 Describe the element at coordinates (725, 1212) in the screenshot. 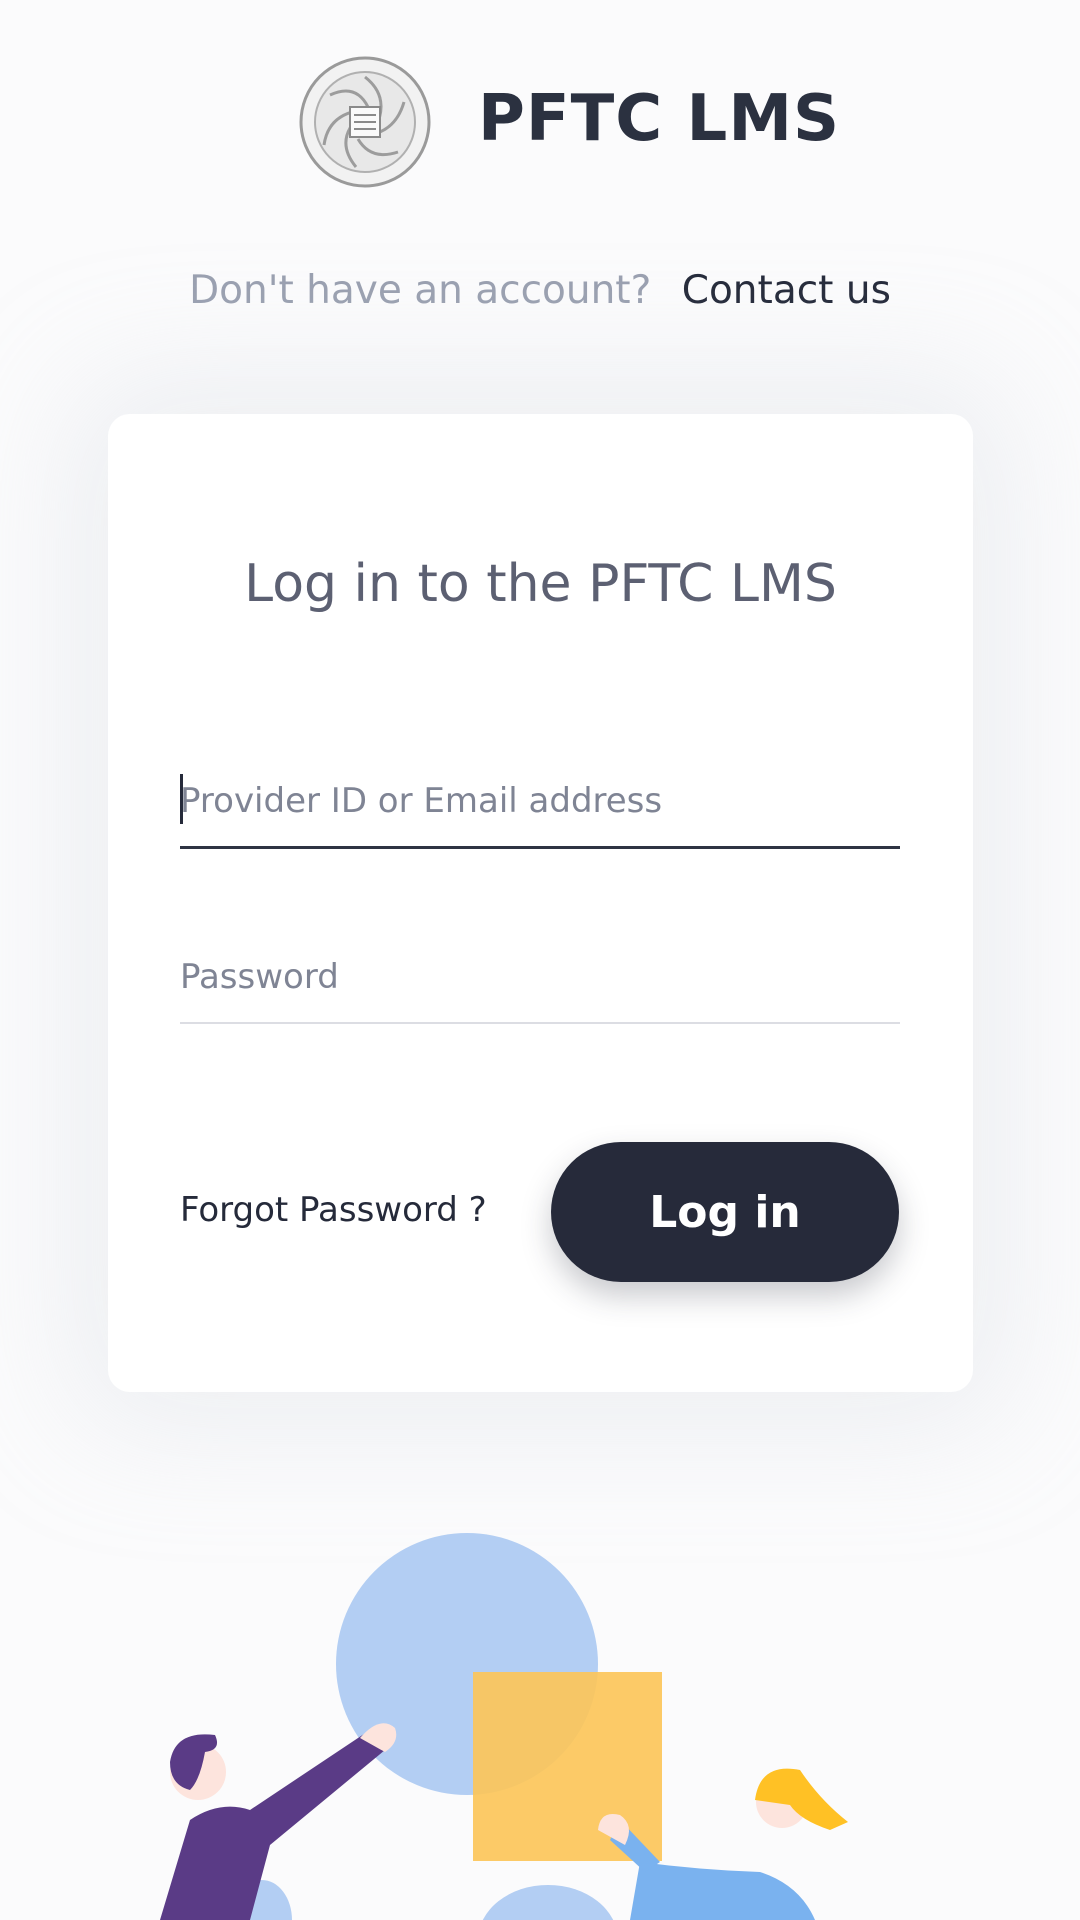

I see `login-button: Log in` at that location.